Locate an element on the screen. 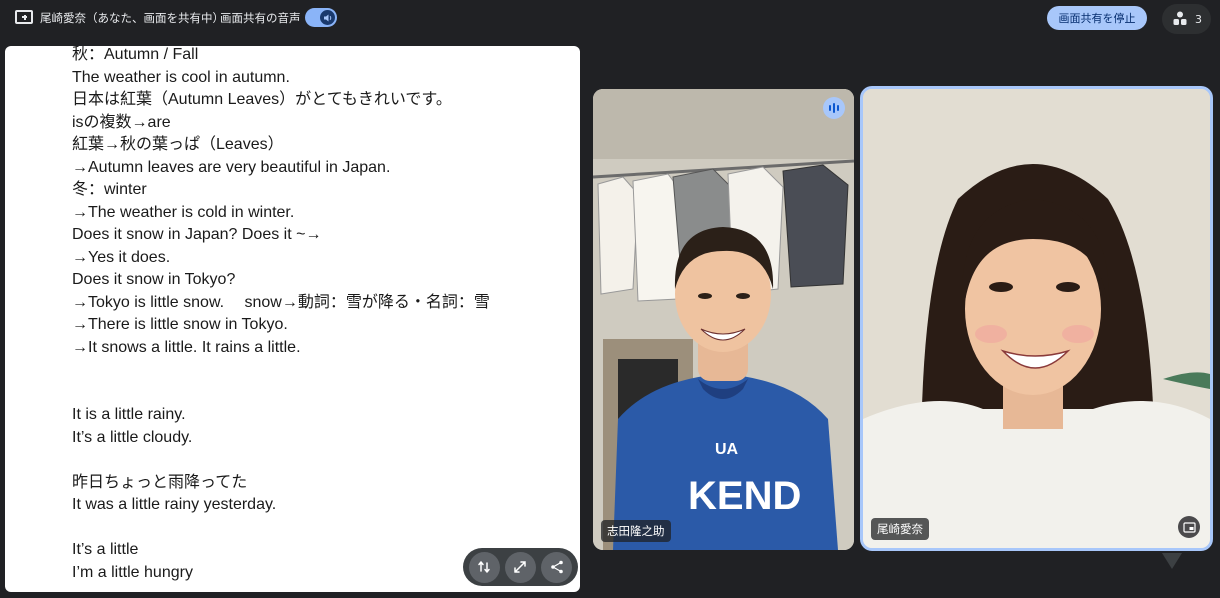  shared-screen-controls is located at coordinates (520, 567).